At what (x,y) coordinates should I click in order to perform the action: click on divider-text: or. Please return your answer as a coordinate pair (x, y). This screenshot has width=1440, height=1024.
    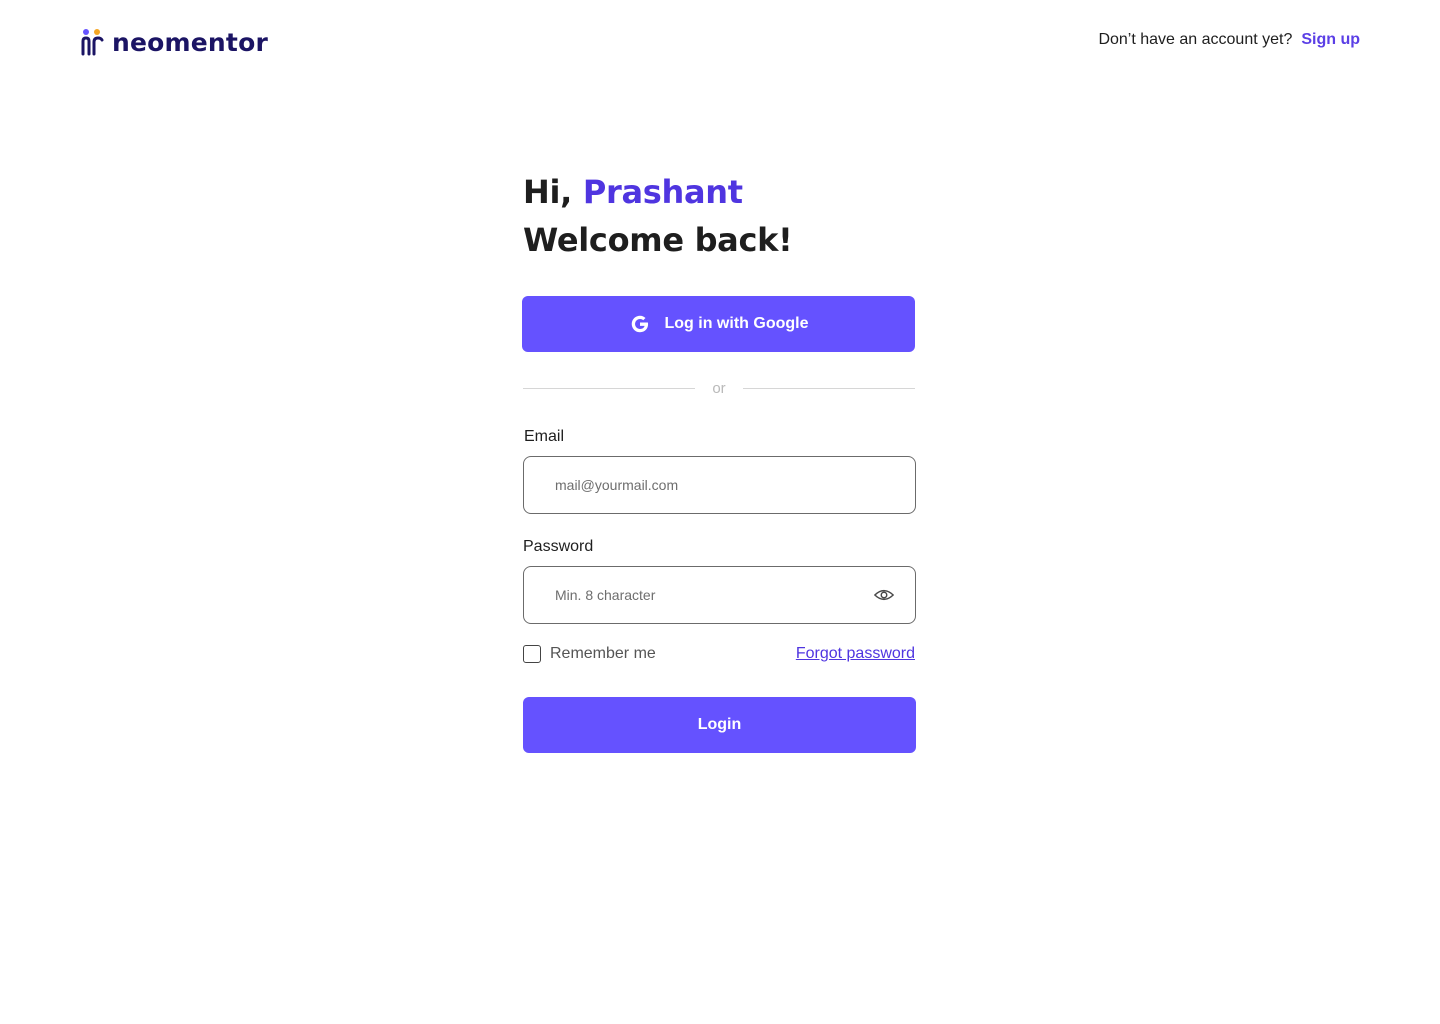
    Looking at the image, I should click on (719, 388).